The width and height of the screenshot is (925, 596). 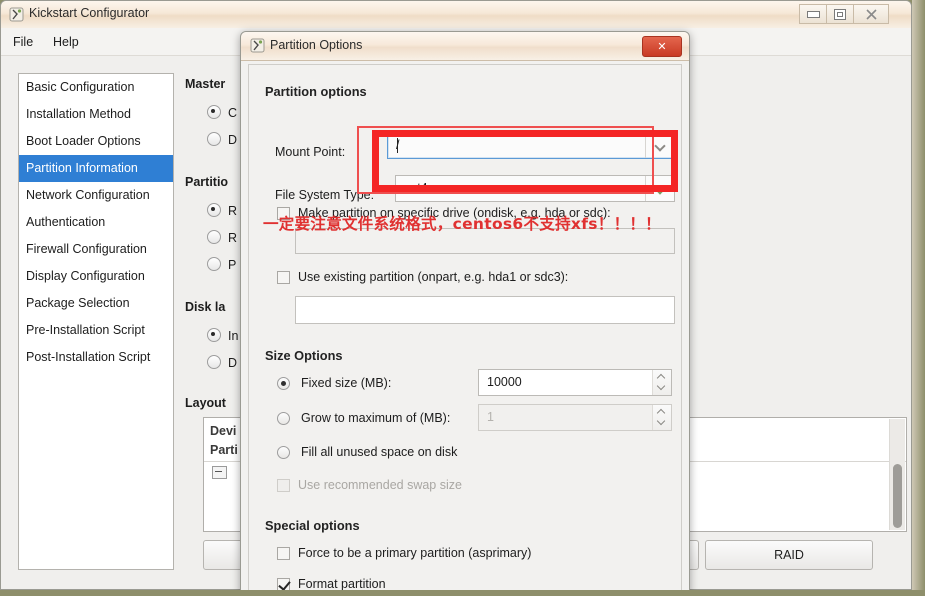 What do you see at coordinates (380, 485) in the screenshot?
I see `recommended-swap-label: Use recommended swap size` at bounding box center [380, 485].